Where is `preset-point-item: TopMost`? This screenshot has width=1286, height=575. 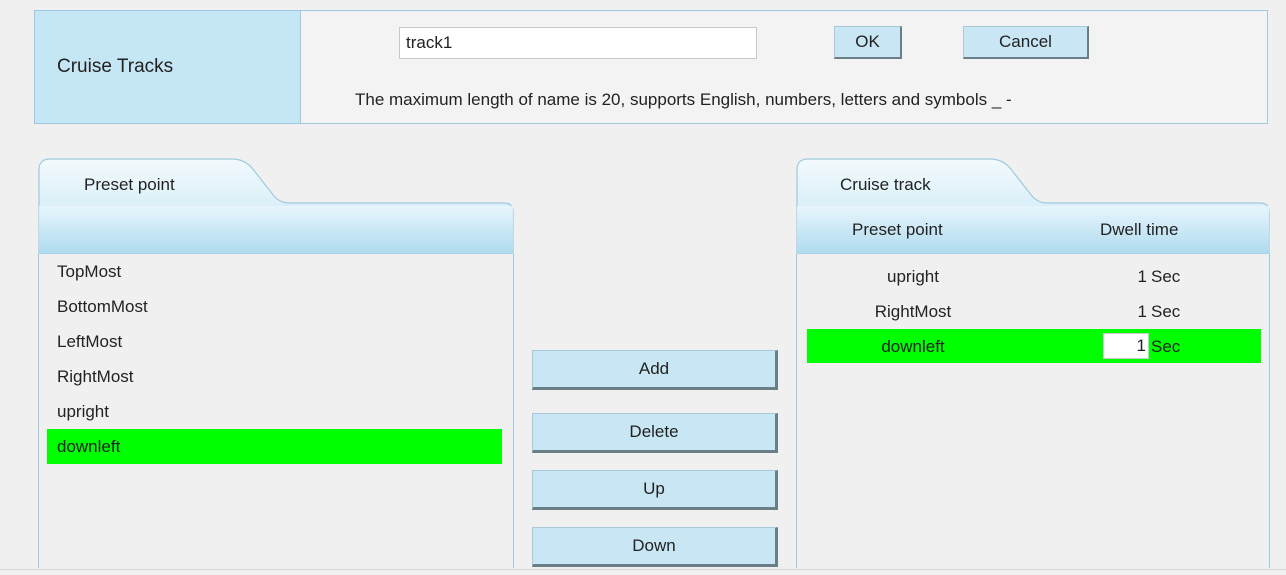
preset-point-item: TopMost is located at coordinates (274, 271).